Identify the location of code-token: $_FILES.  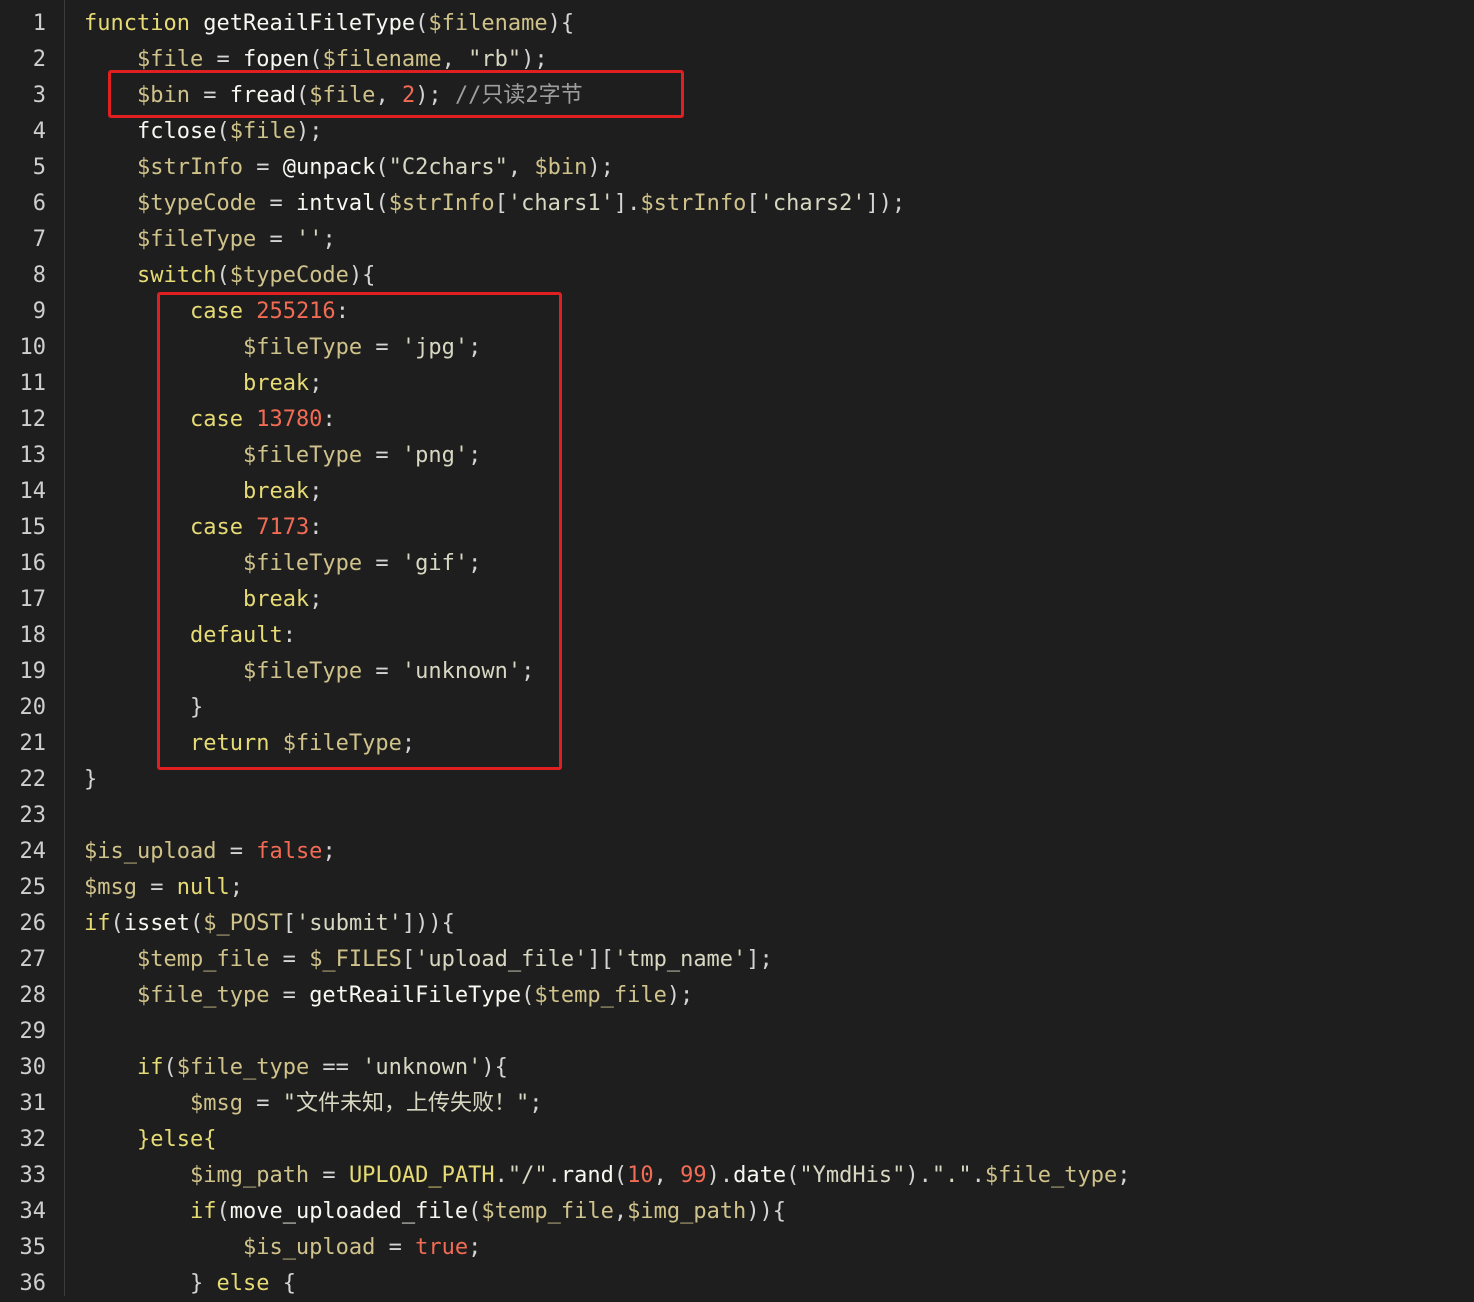
(355, 959).